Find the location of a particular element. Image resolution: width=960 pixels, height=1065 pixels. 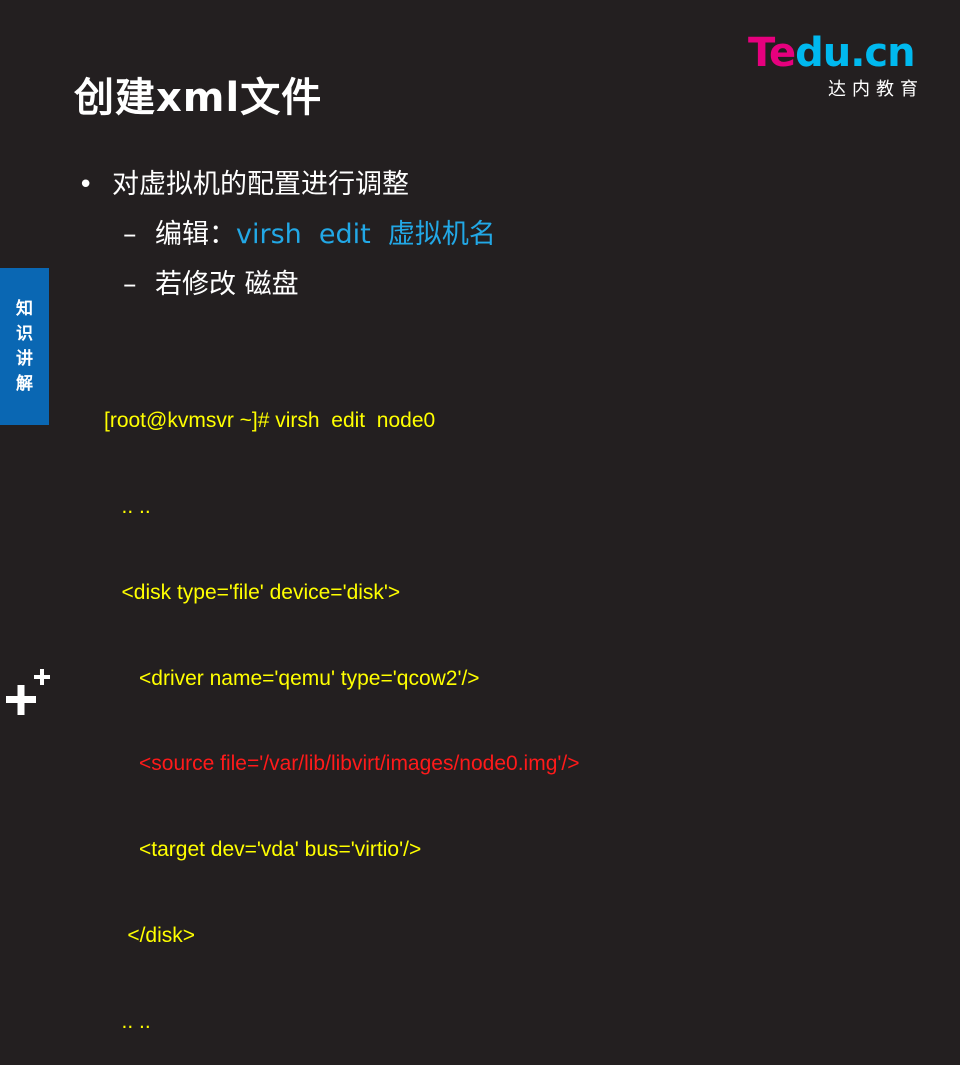

tedu-logo: Tedu.cn 达内教育 is located at coordinates (843, 65).